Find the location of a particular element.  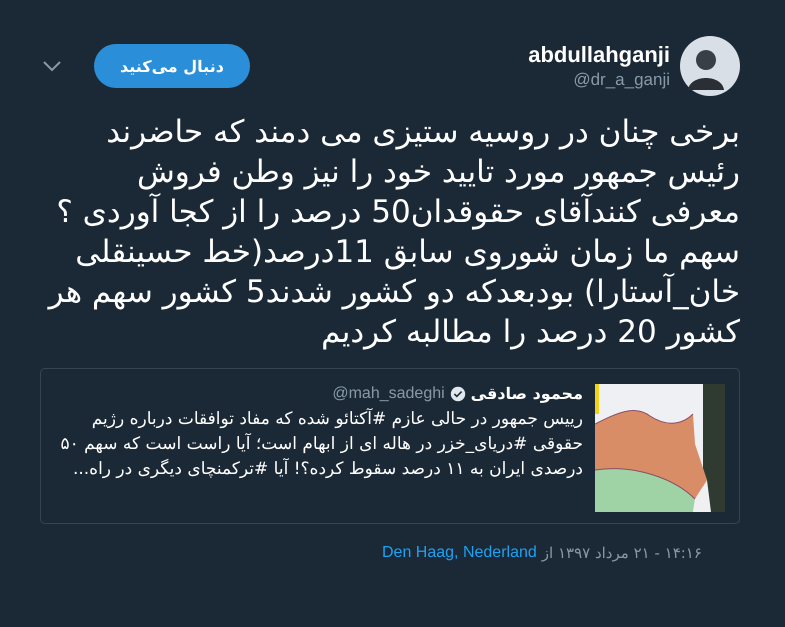

following-button: دنبال می‌کنید is located at coordinates (172, 66).